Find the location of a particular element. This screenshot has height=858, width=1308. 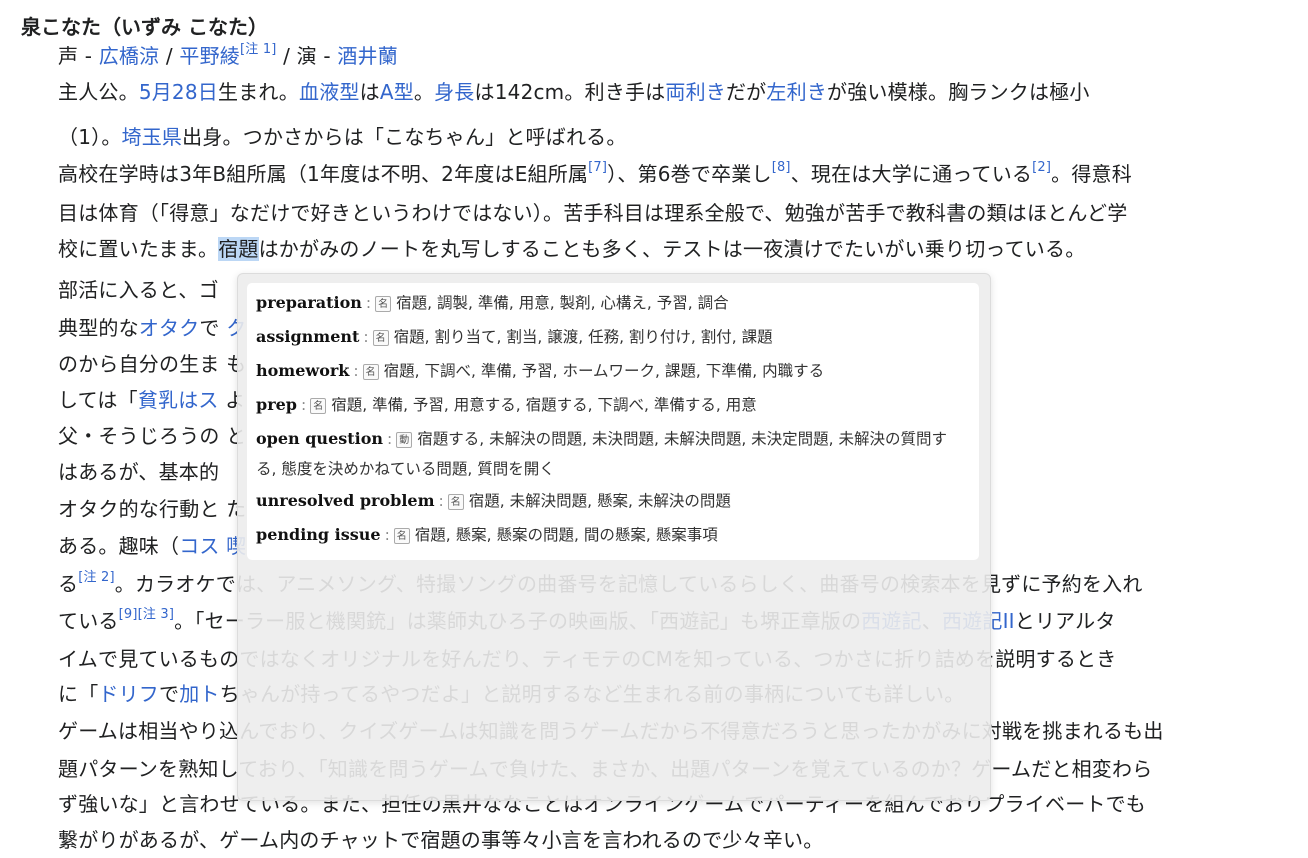

entry-translations: 宿題, 準備, 予習, 用意する, 宿題する, 下調べ, 準備する, 用意 is located at coordinates (544, 405).